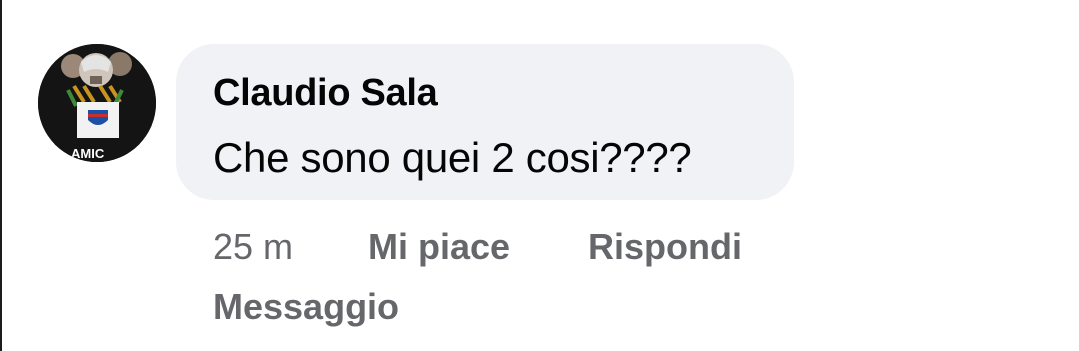 The height and width of the screenshot is (351, 1079). I want to click on avatar-caption: AMIC, so click(88, 153).